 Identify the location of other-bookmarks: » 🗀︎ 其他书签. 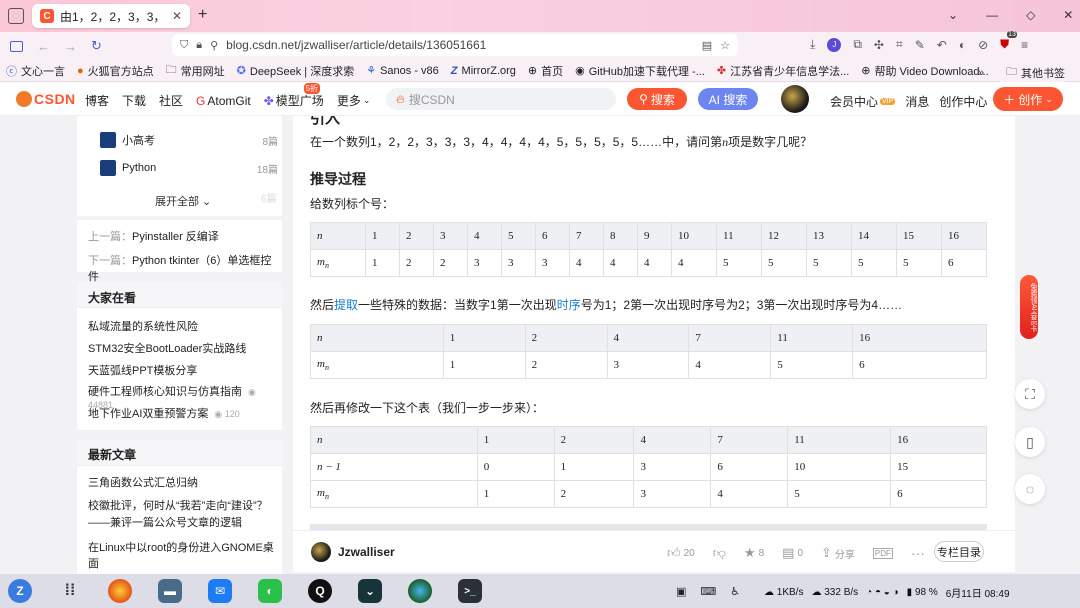
(1021, 72).